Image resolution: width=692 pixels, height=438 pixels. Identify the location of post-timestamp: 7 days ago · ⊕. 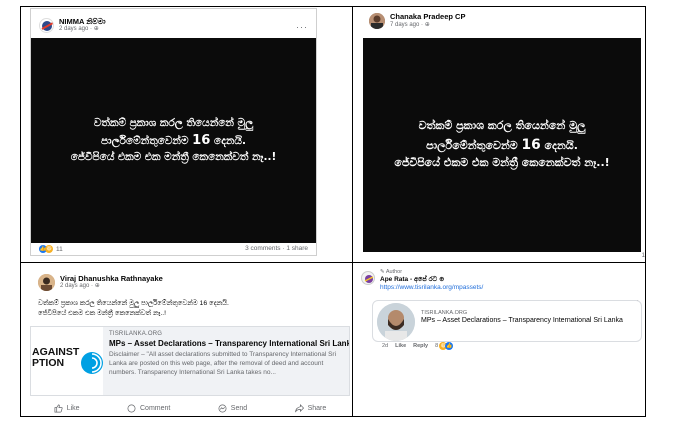
(427, 25).